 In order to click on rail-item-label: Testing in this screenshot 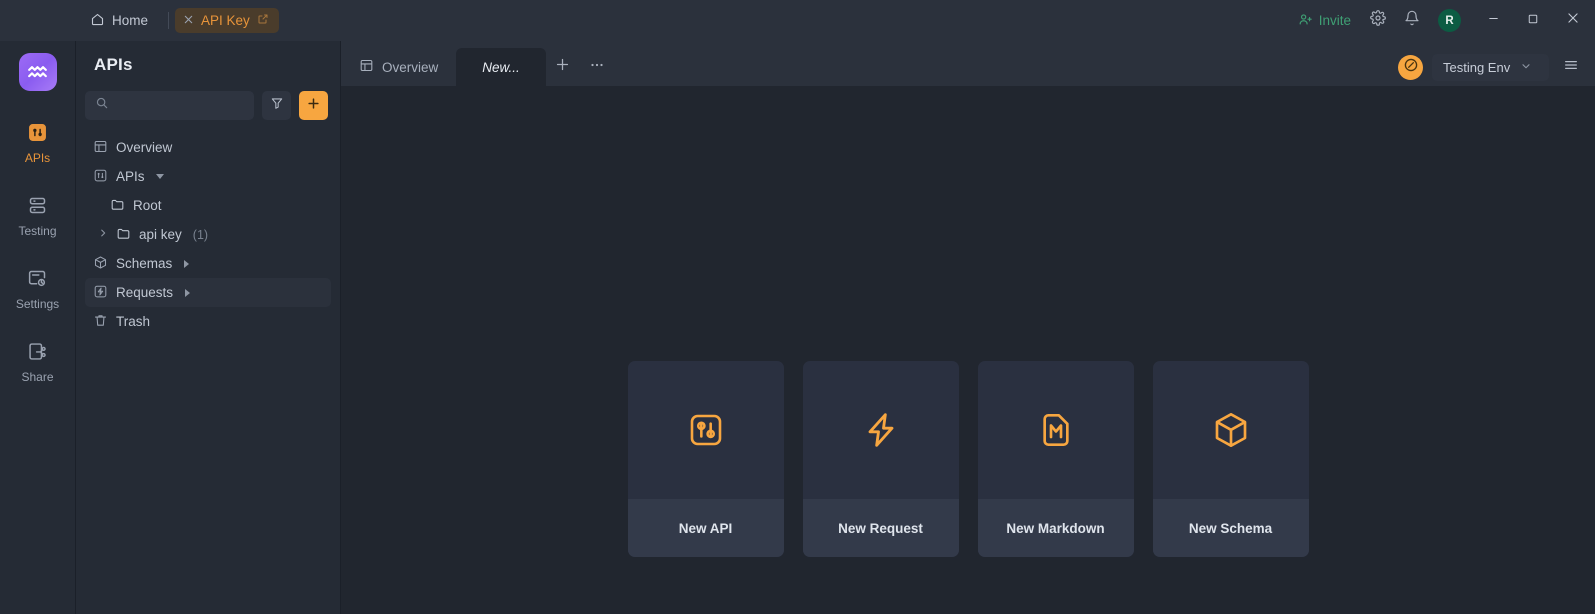, I will do `click(37, 231)`.